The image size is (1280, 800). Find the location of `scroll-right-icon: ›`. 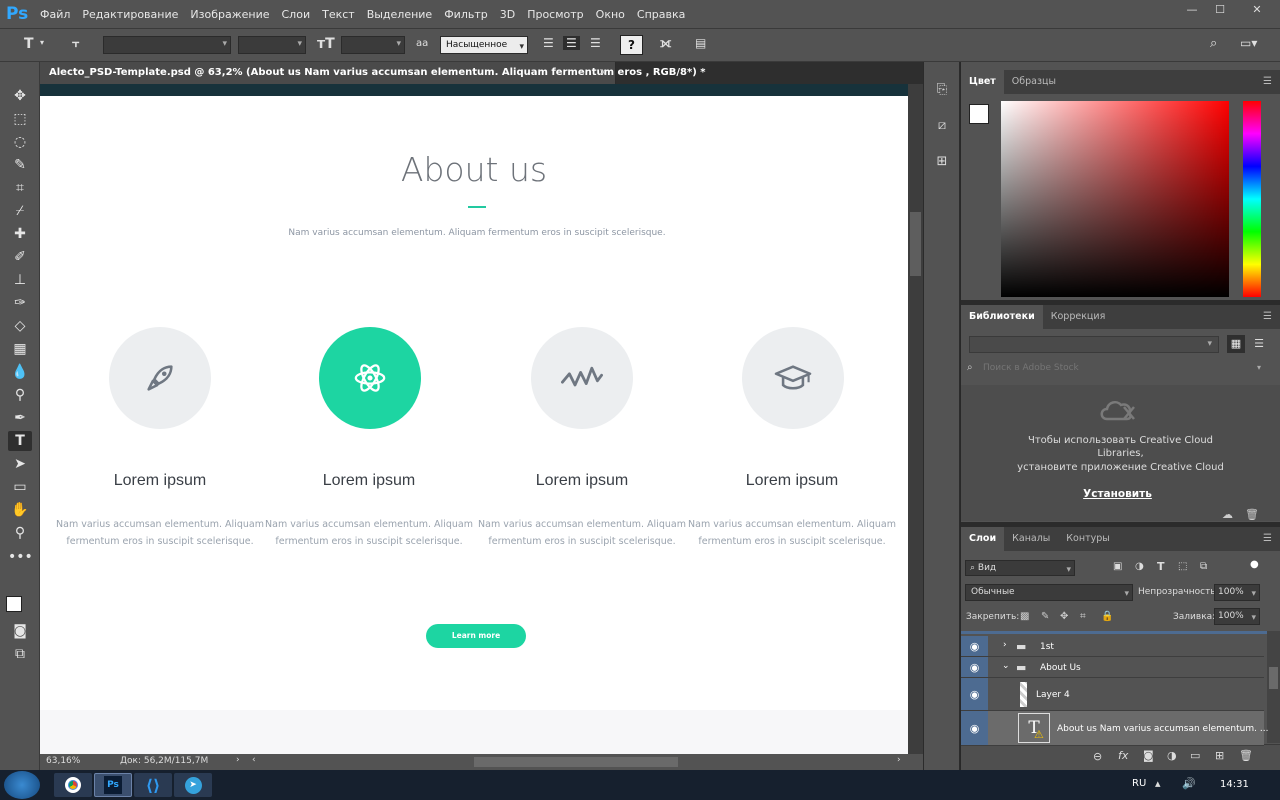

scroll-right-icon: › is located at coordinates (899, 760).